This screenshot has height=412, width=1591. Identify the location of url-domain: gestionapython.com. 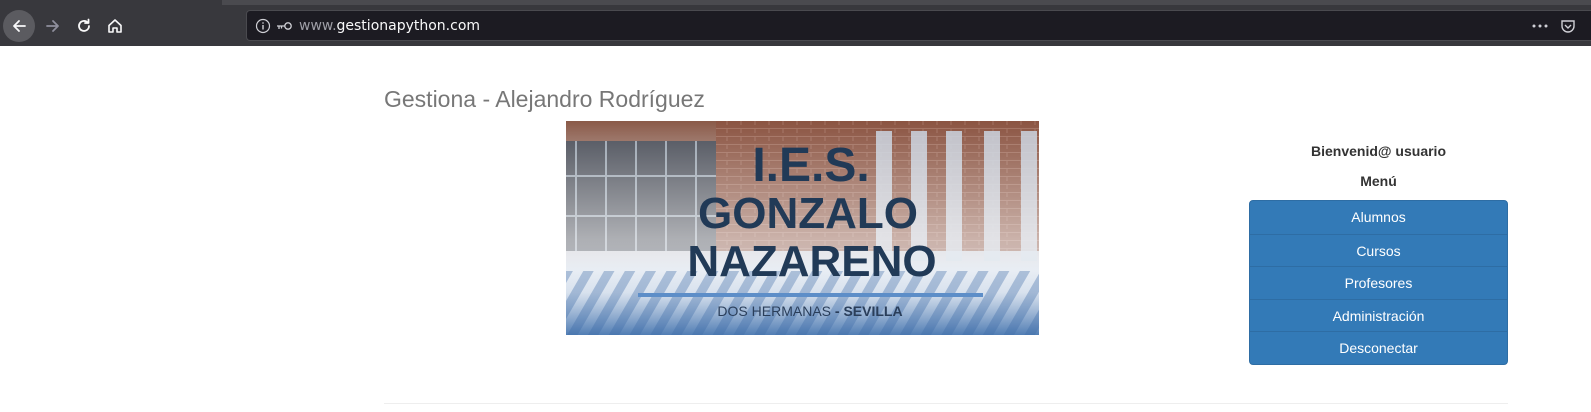
(408, 26).